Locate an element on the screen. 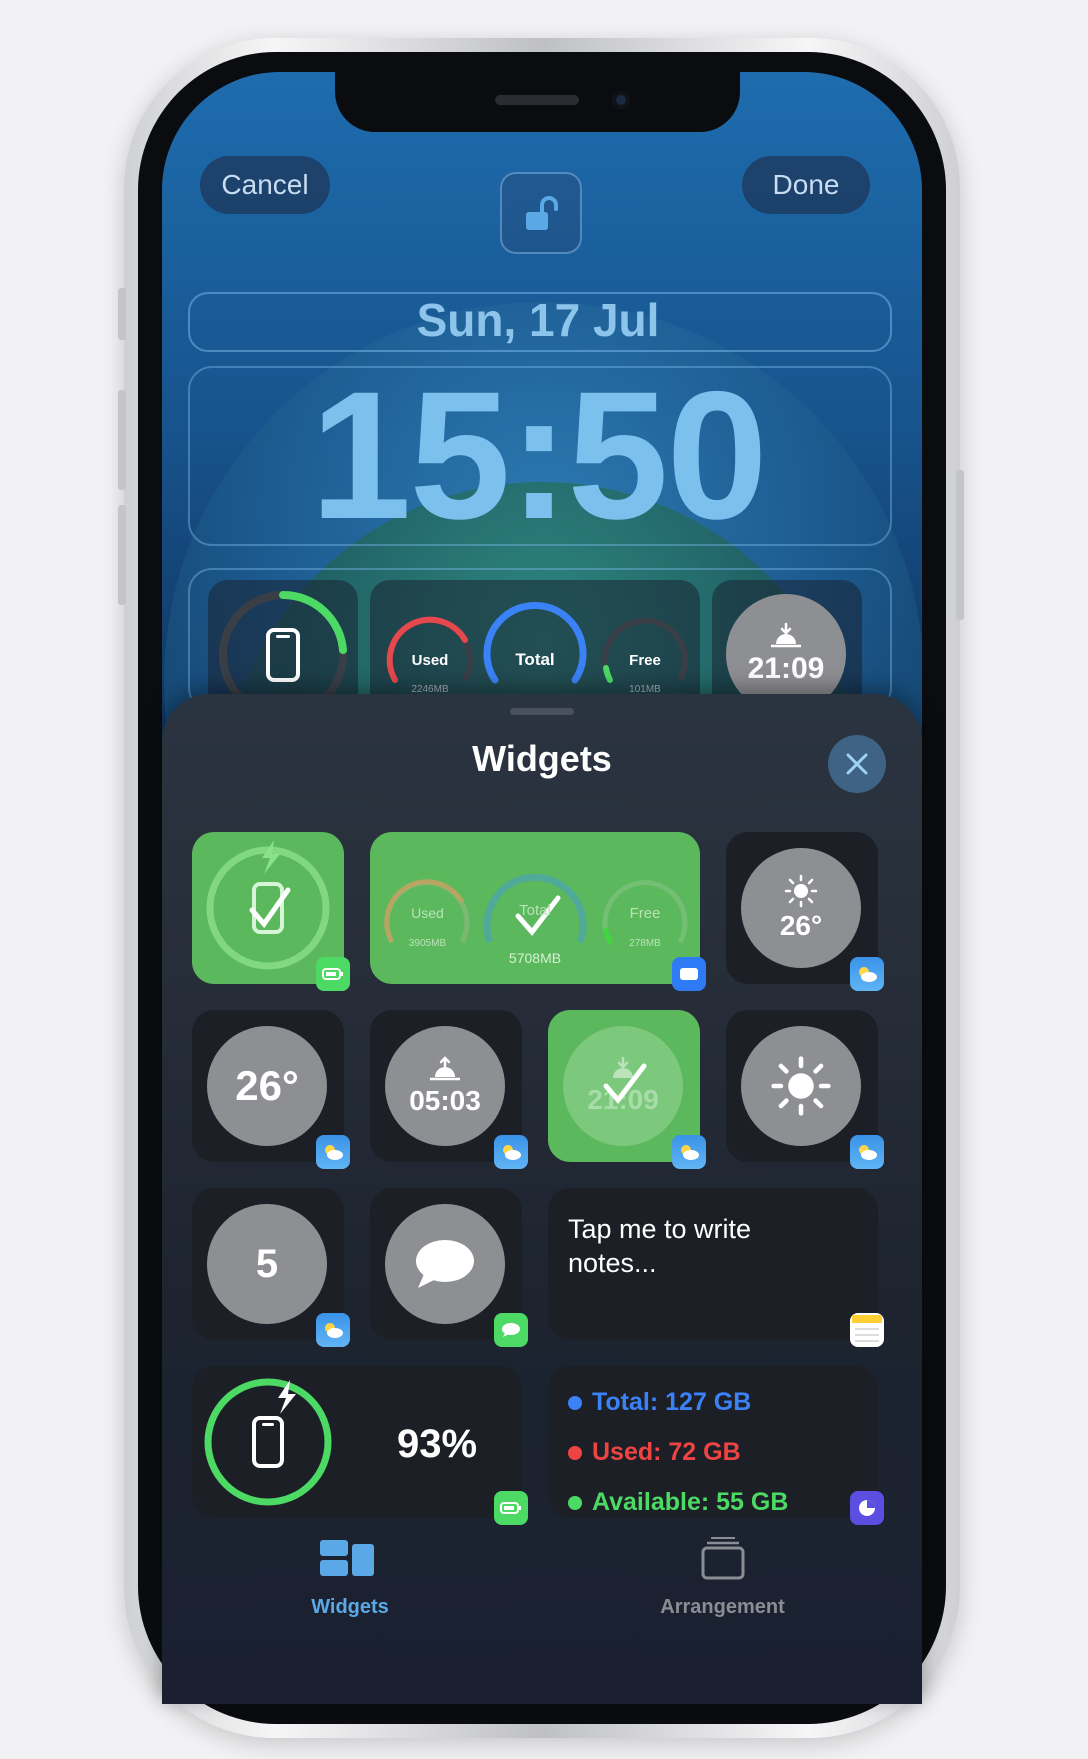 The height and width of the screenshot is (1759, 1088). sunrise-time: 05:03 is located at coordinates (445, 1100).